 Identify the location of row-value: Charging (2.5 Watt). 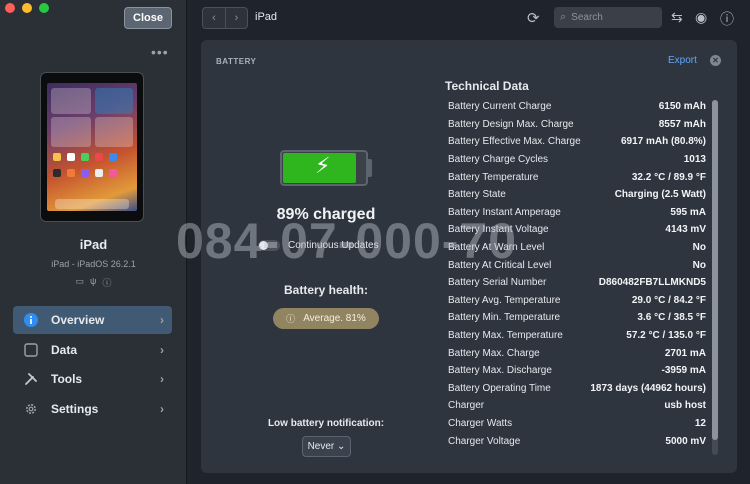
(660, 195).